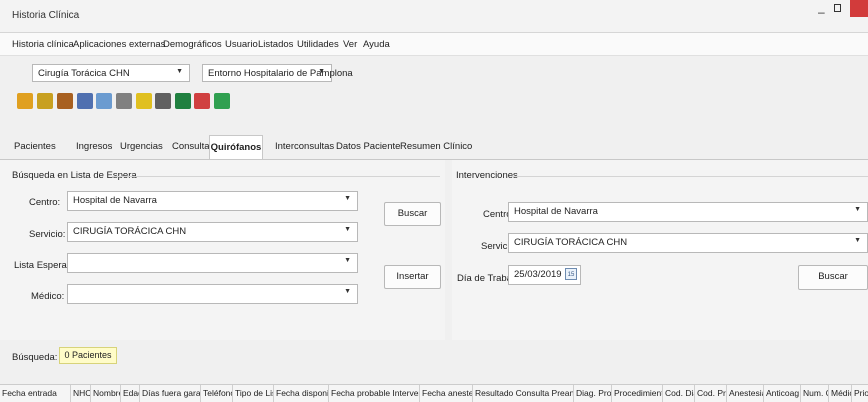 This screenshot has height=402, width=868. Describe the element at coordinates (144, 101) in the screenshot. I see `notebook-icon` at that location.